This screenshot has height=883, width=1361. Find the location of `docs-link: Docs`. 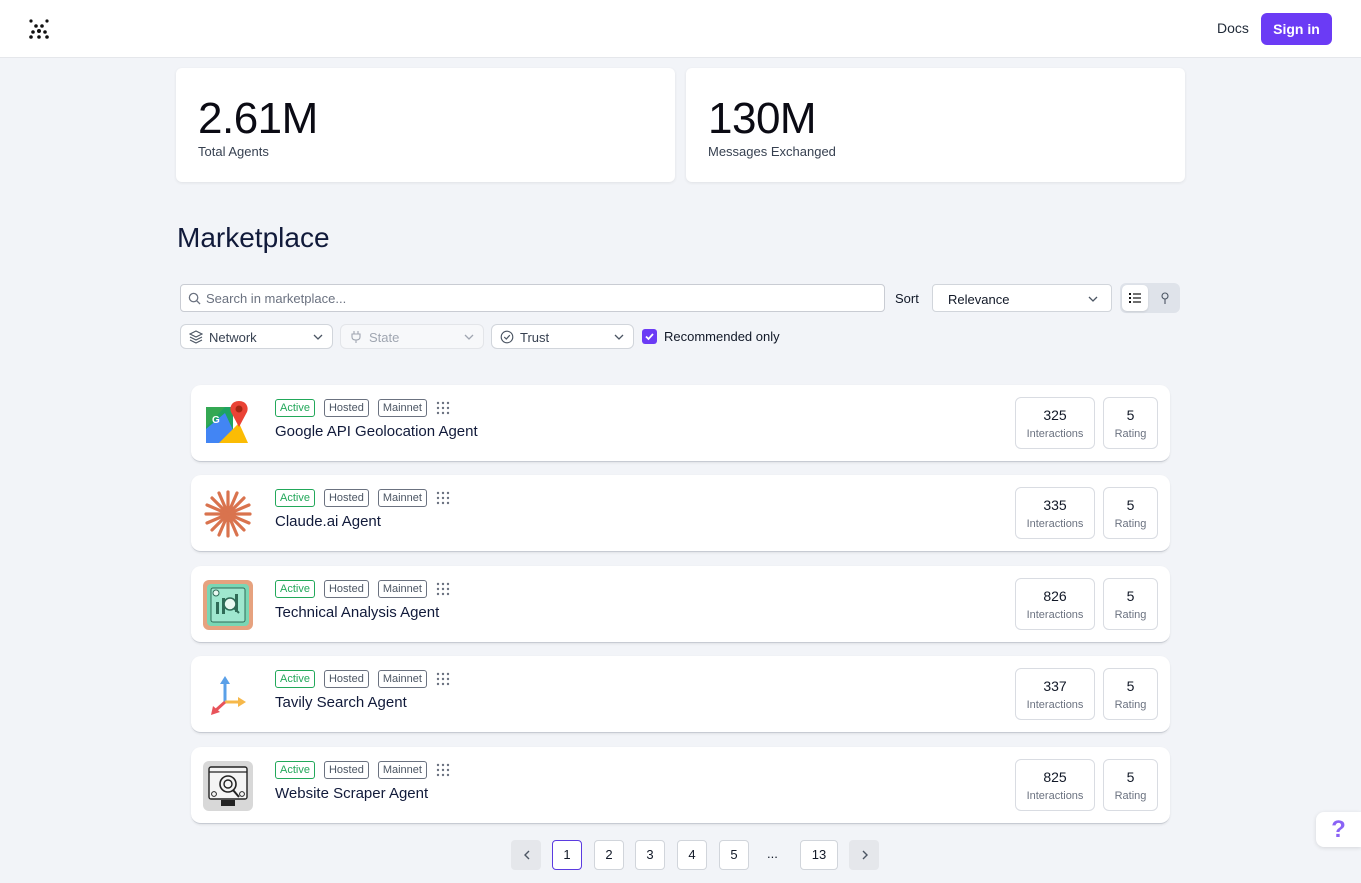

docs-link: Docs is located at coordinates (1233, 28).